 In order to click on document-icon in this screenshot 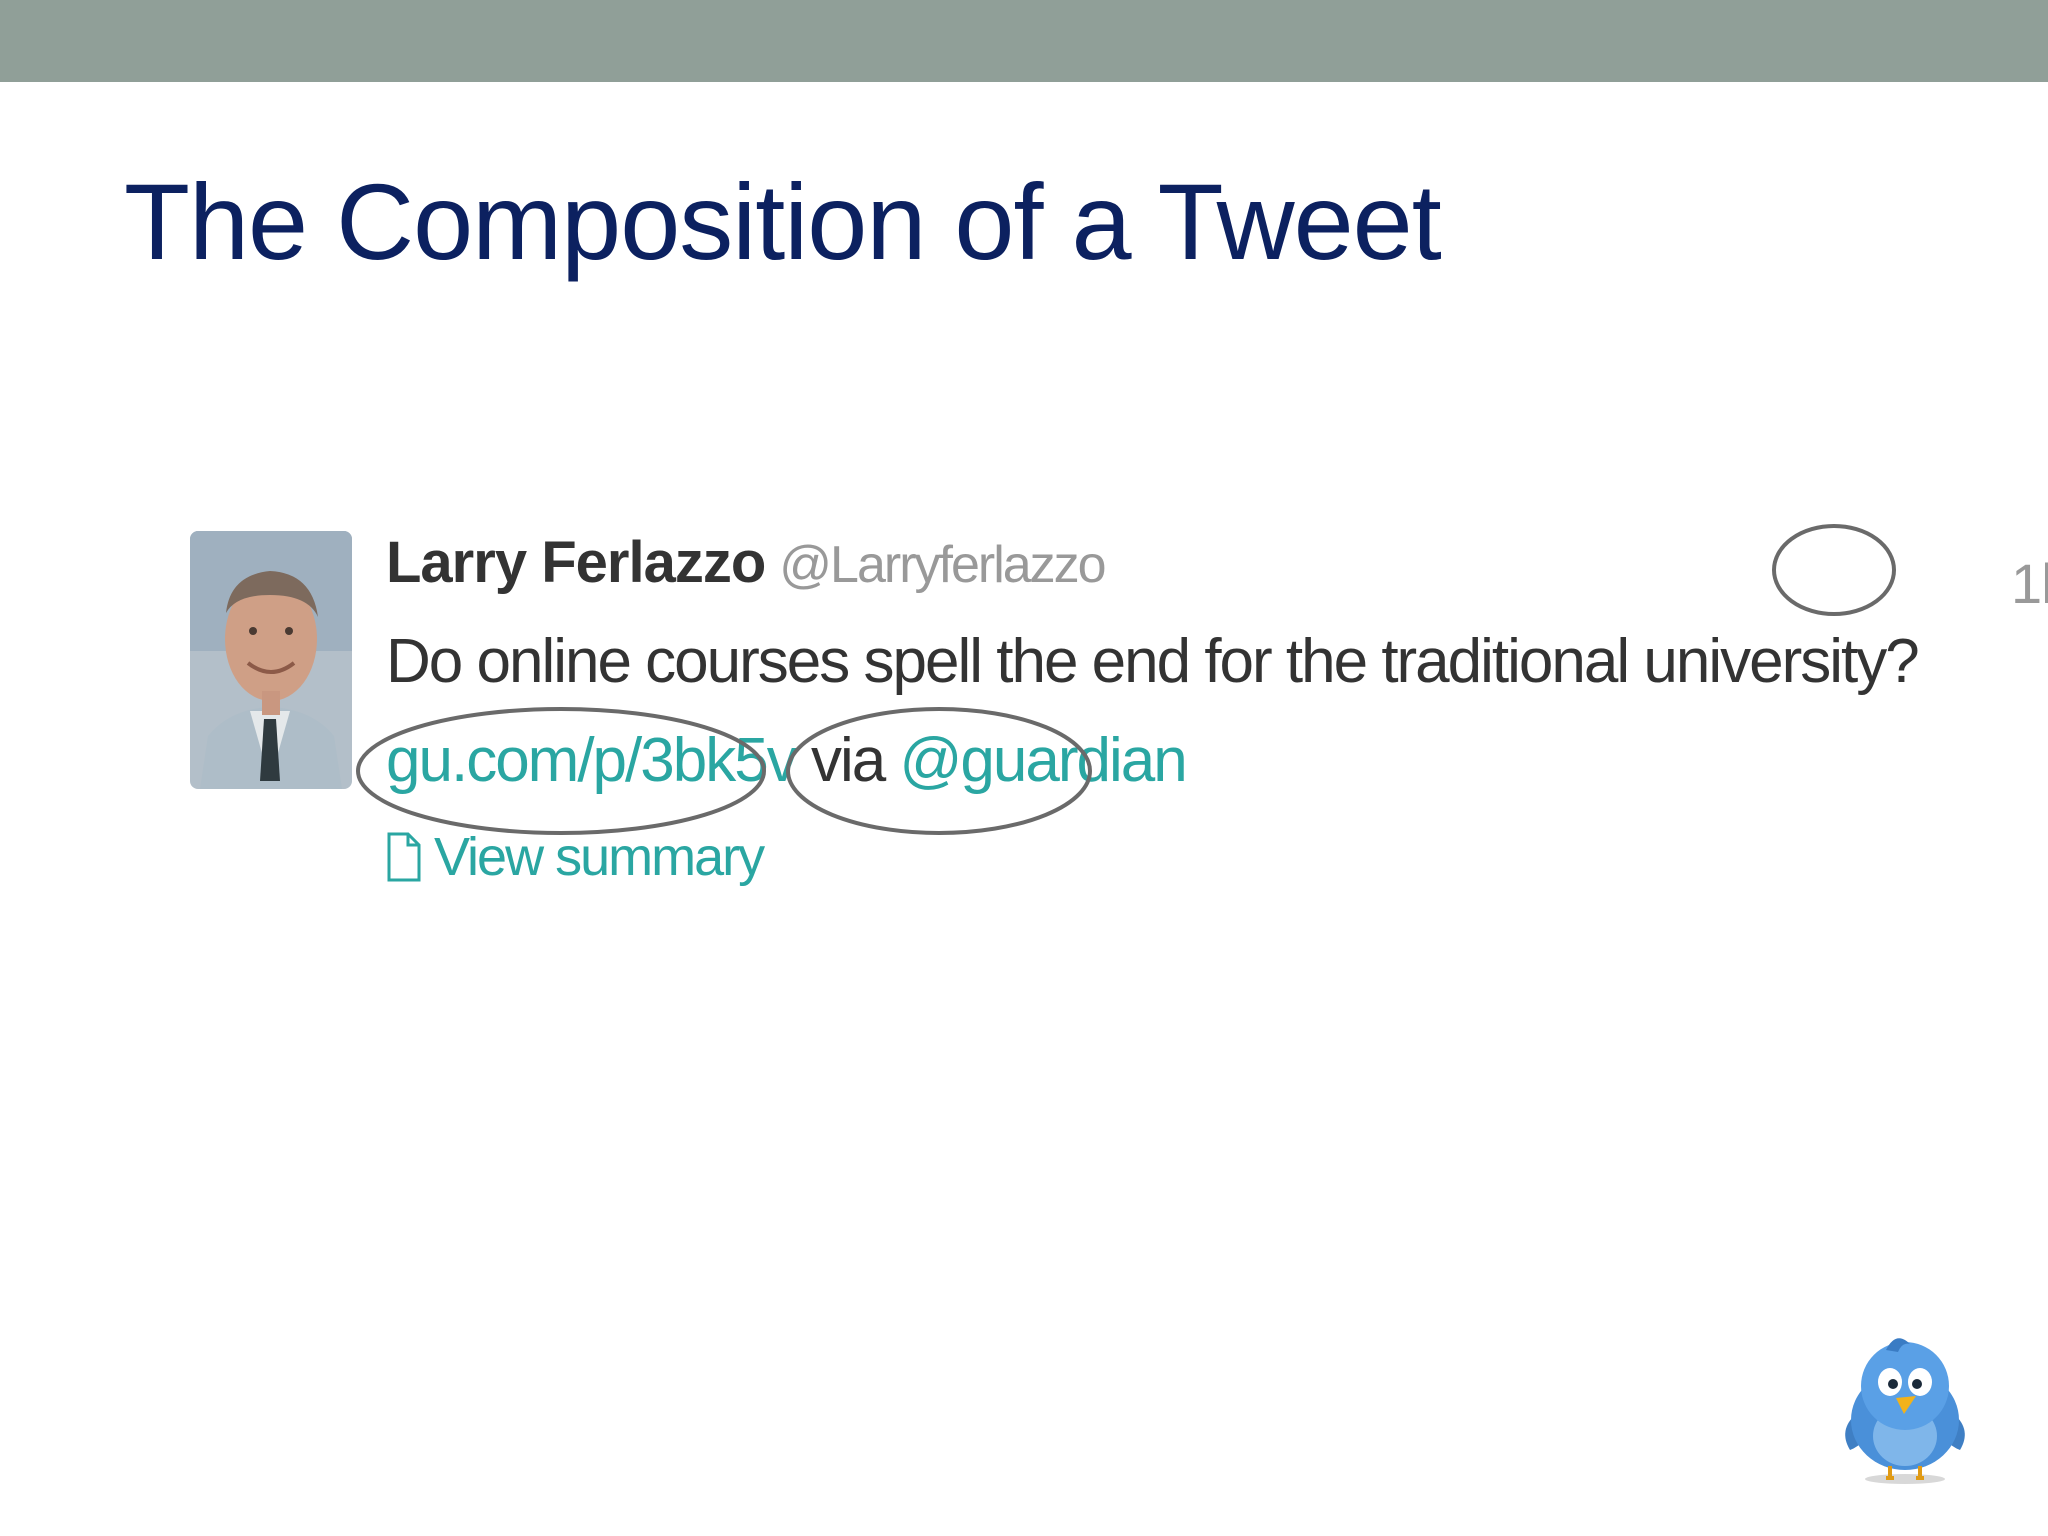, I will do `click(404, 857)`.